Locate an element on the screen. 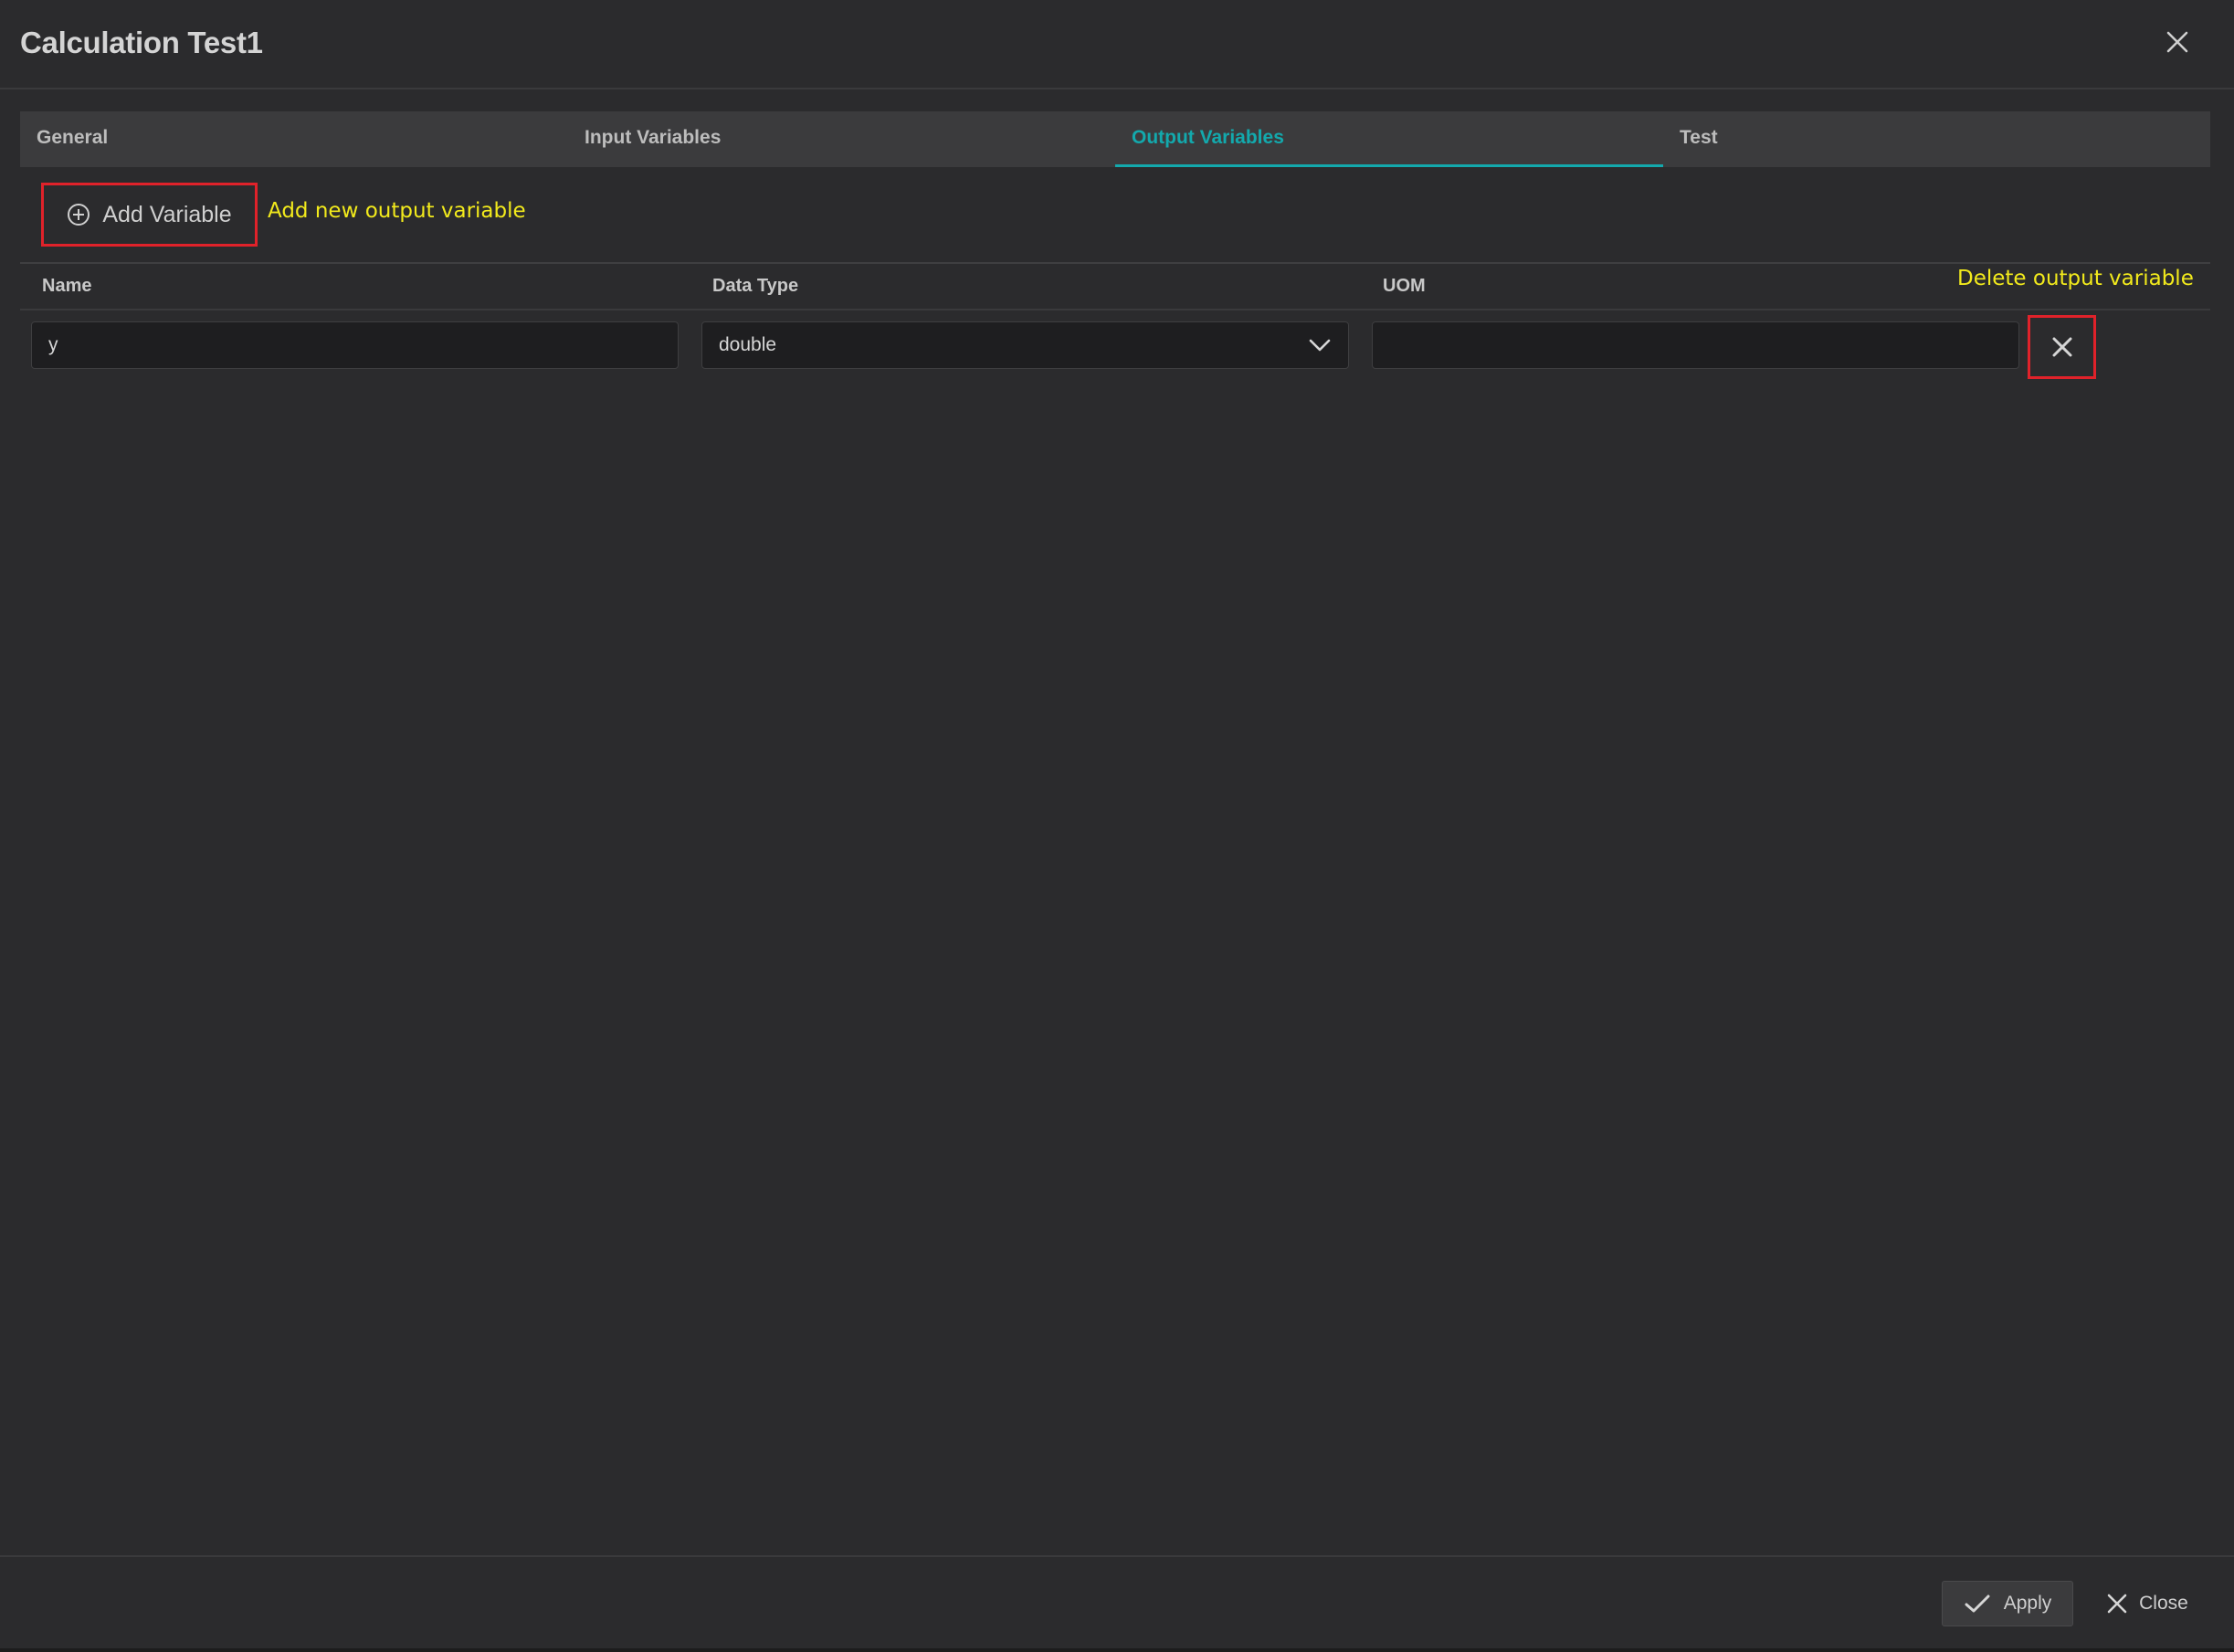 The width and height of the screenshot is (2234, 1652). toolbar-divider is located at coordinates (1115, 263).